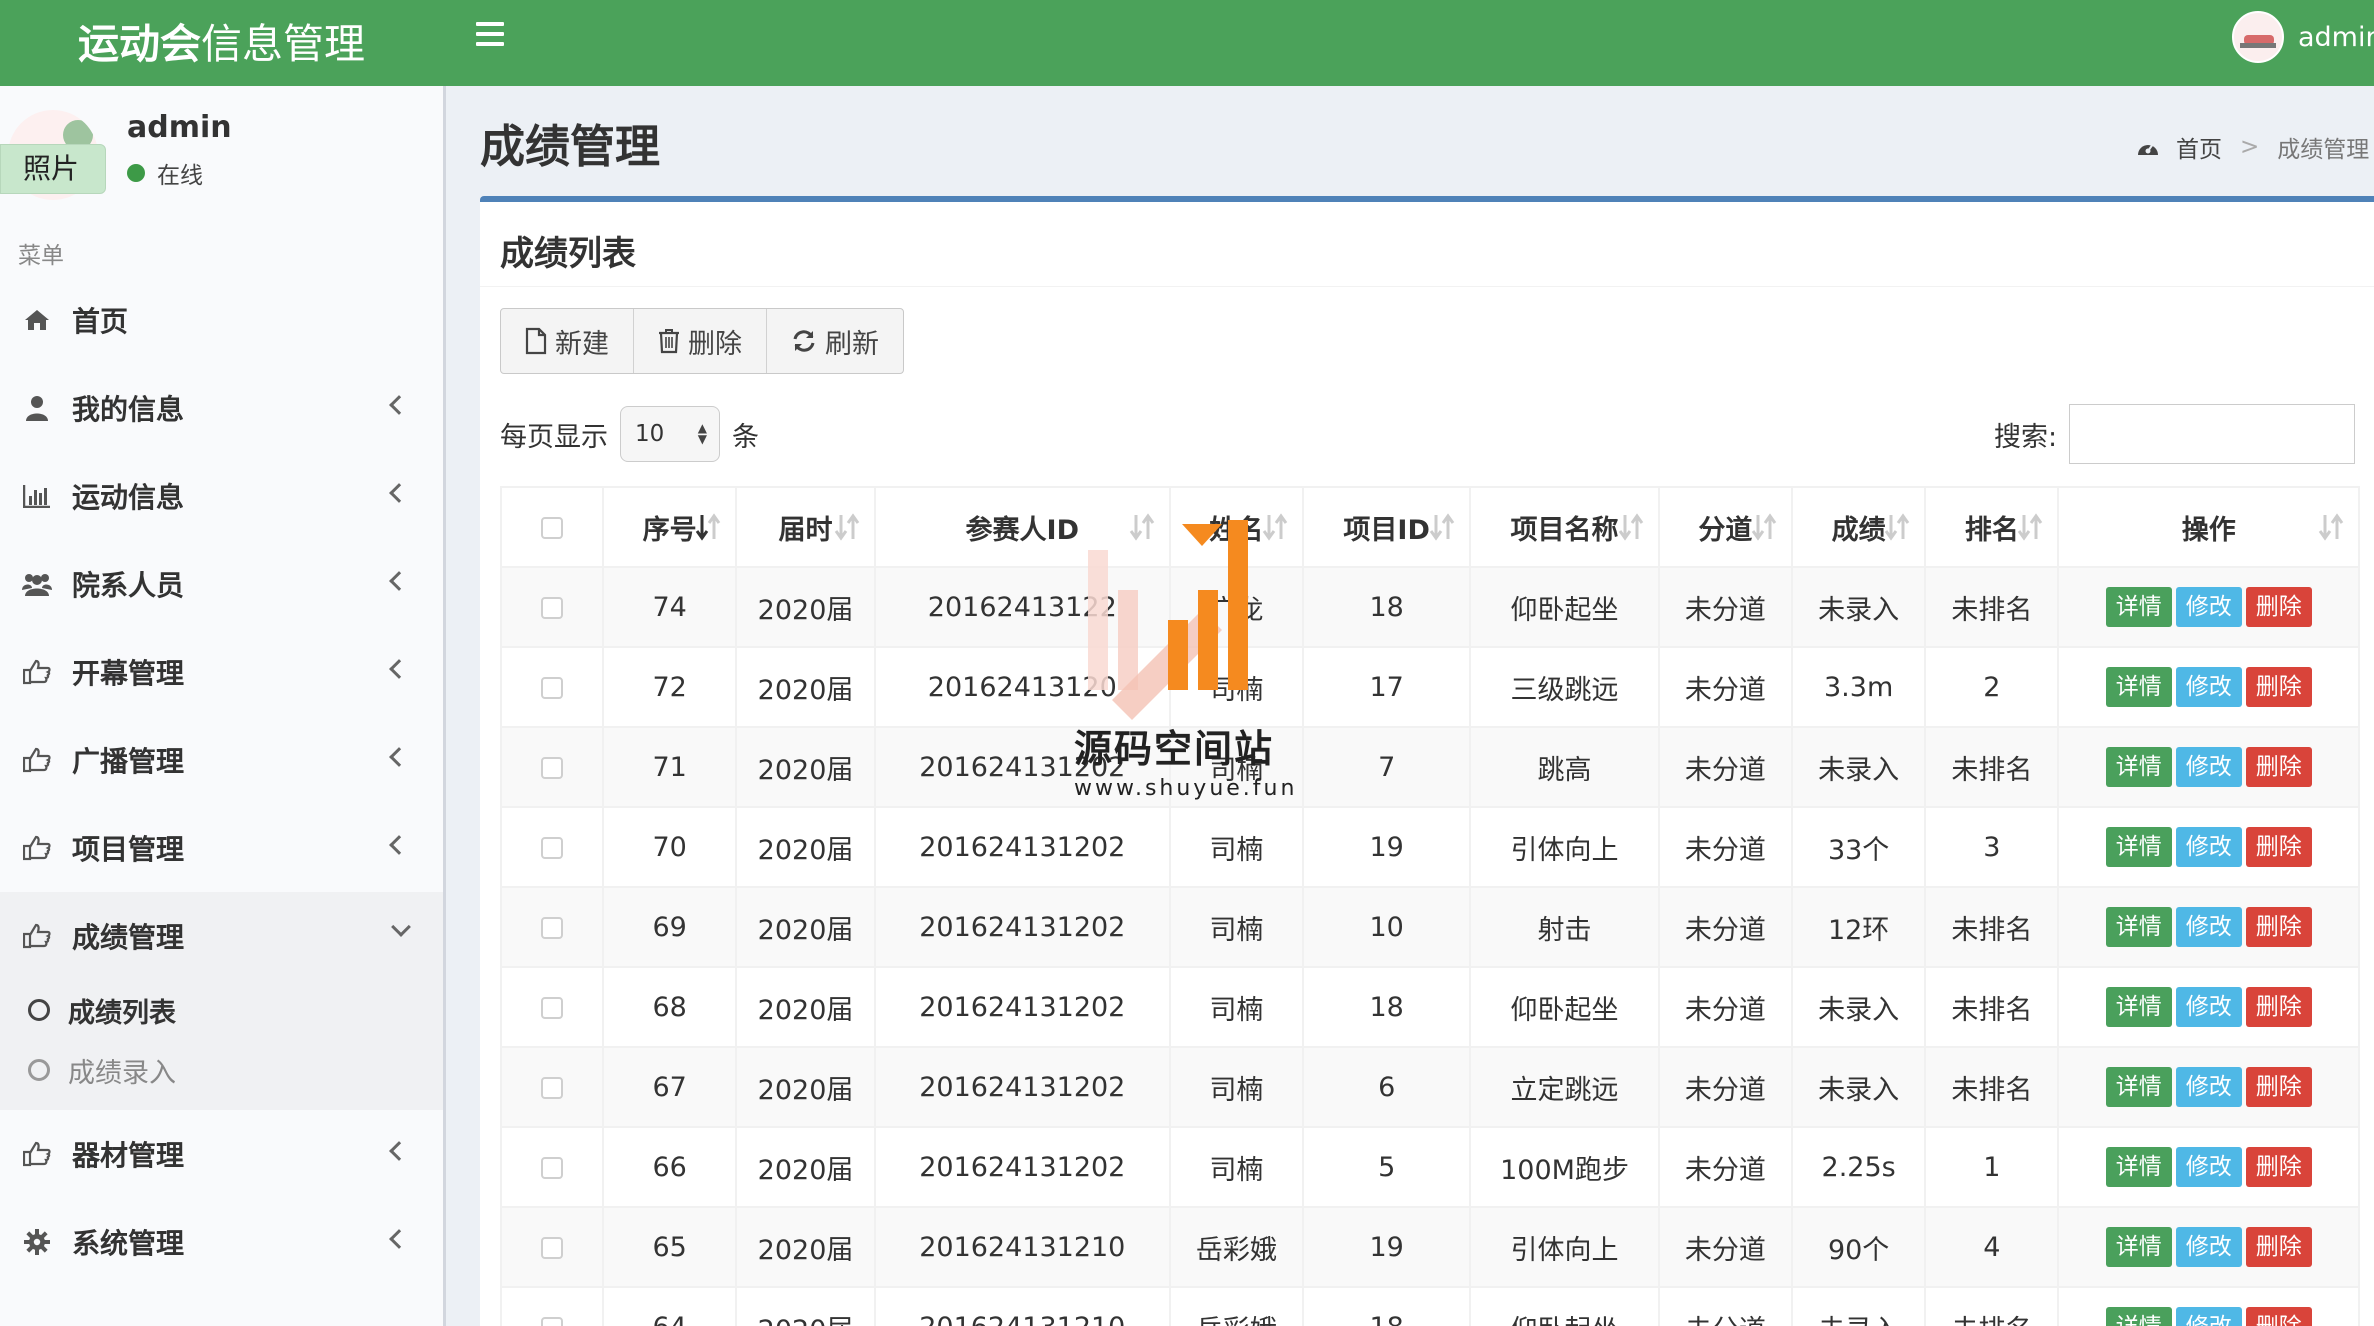 This screenshot has width=2374, height=1326. I want to click on table-cell: 未录入, so click(1859, 607).